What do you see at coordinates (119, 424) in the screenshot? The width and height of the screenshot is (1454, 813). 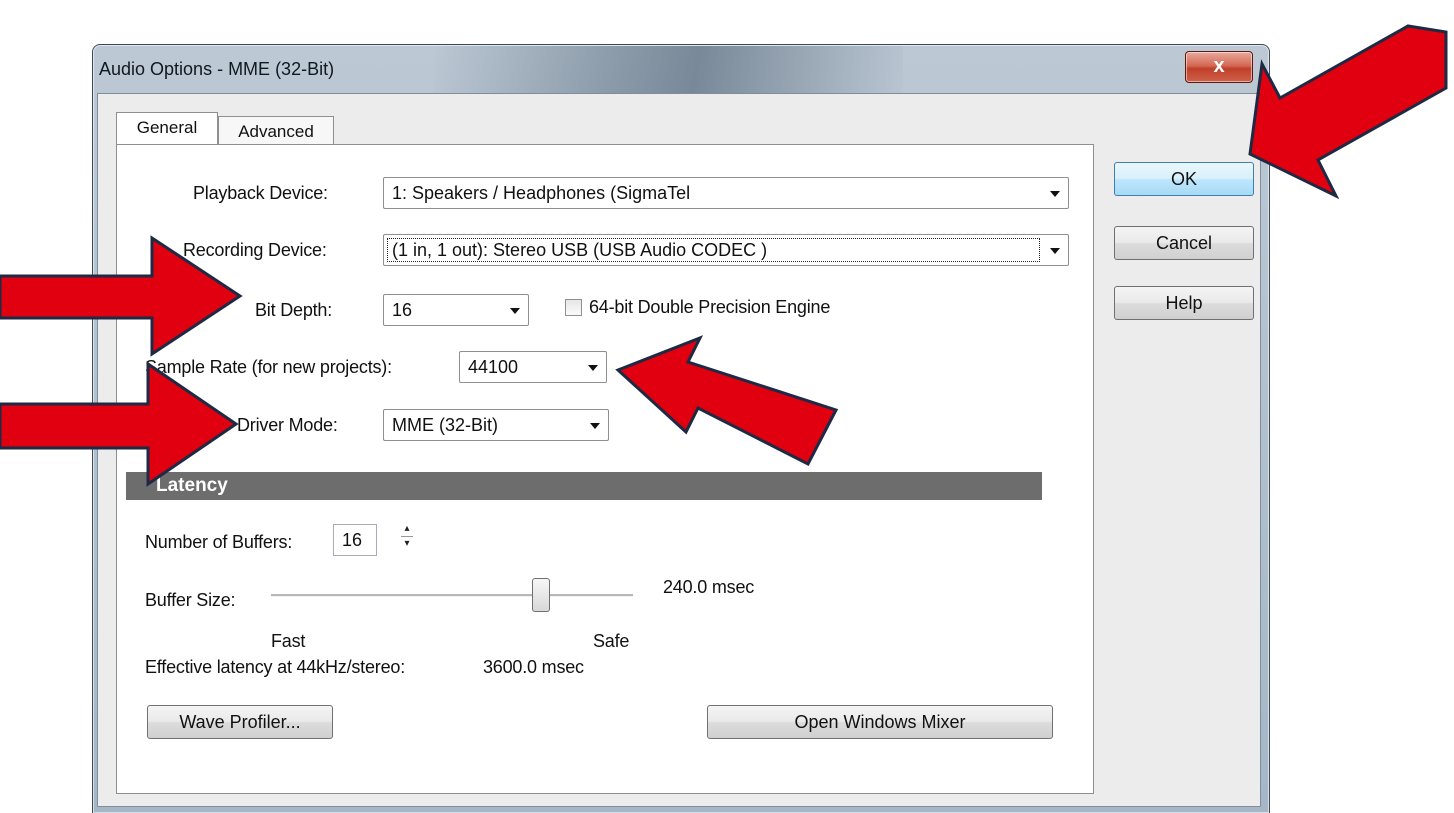 I see `arrow-to-driver-mode` at bounding box center [119, 424].